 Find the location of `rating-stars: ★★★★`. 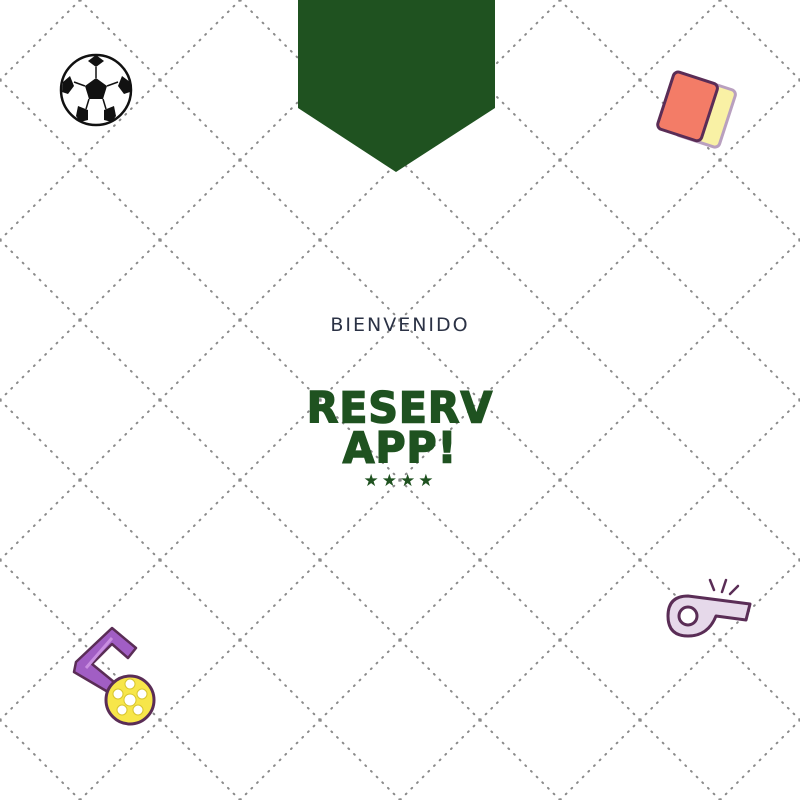

rating-stars: ★★★★ is located at coordinates (400, 481).